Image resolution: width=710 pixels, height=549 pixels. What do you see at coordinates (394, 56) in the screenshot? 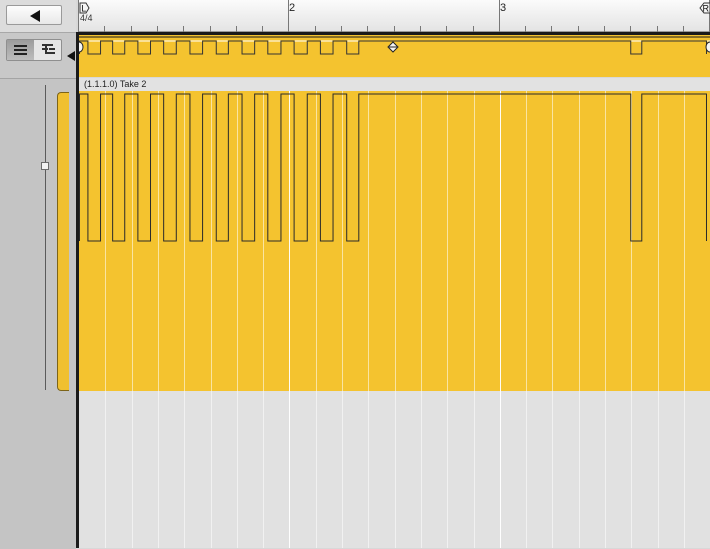
I see `automation-overview` at bounding box center [394, 56].